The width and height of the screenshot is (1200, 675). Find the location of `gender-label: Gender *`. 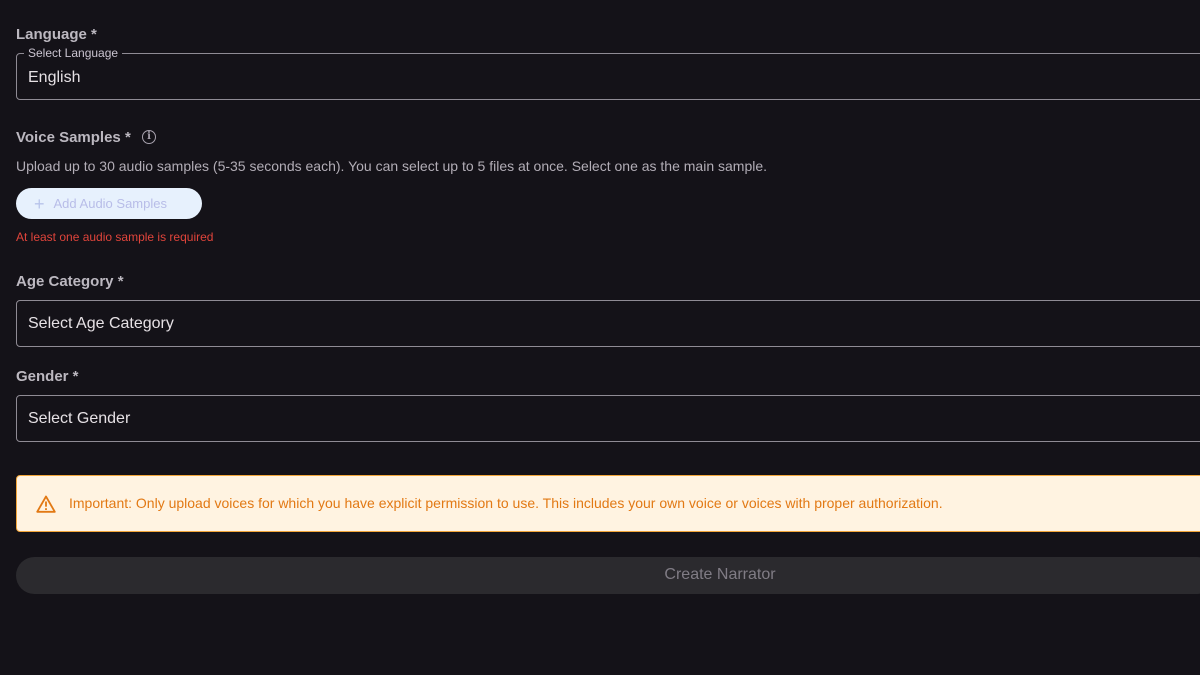

gender-label: Gender * is located at coordinates (47, 376).